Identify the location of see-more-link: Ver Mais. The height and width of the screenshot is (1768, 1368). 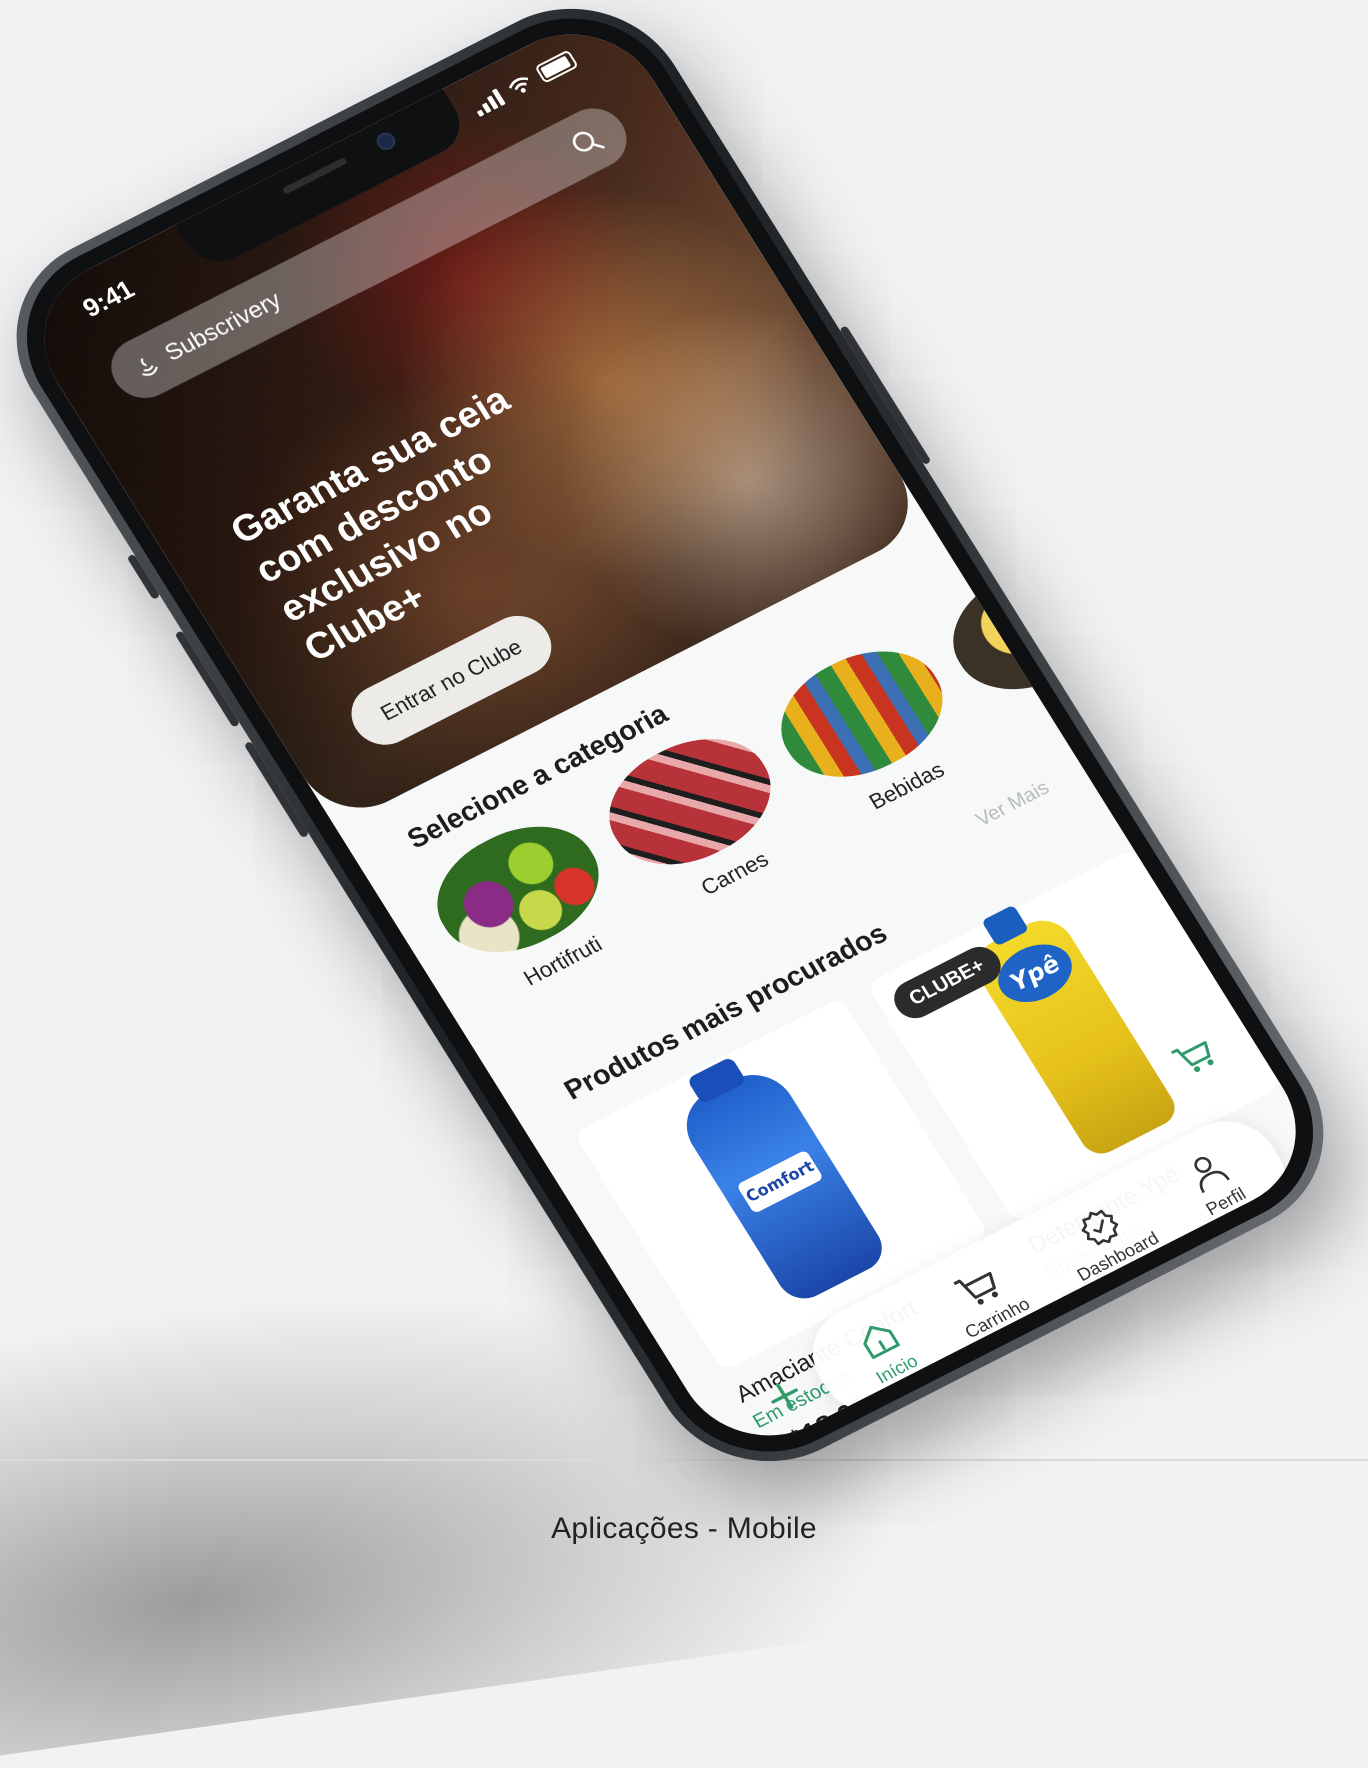
(1013, 804).